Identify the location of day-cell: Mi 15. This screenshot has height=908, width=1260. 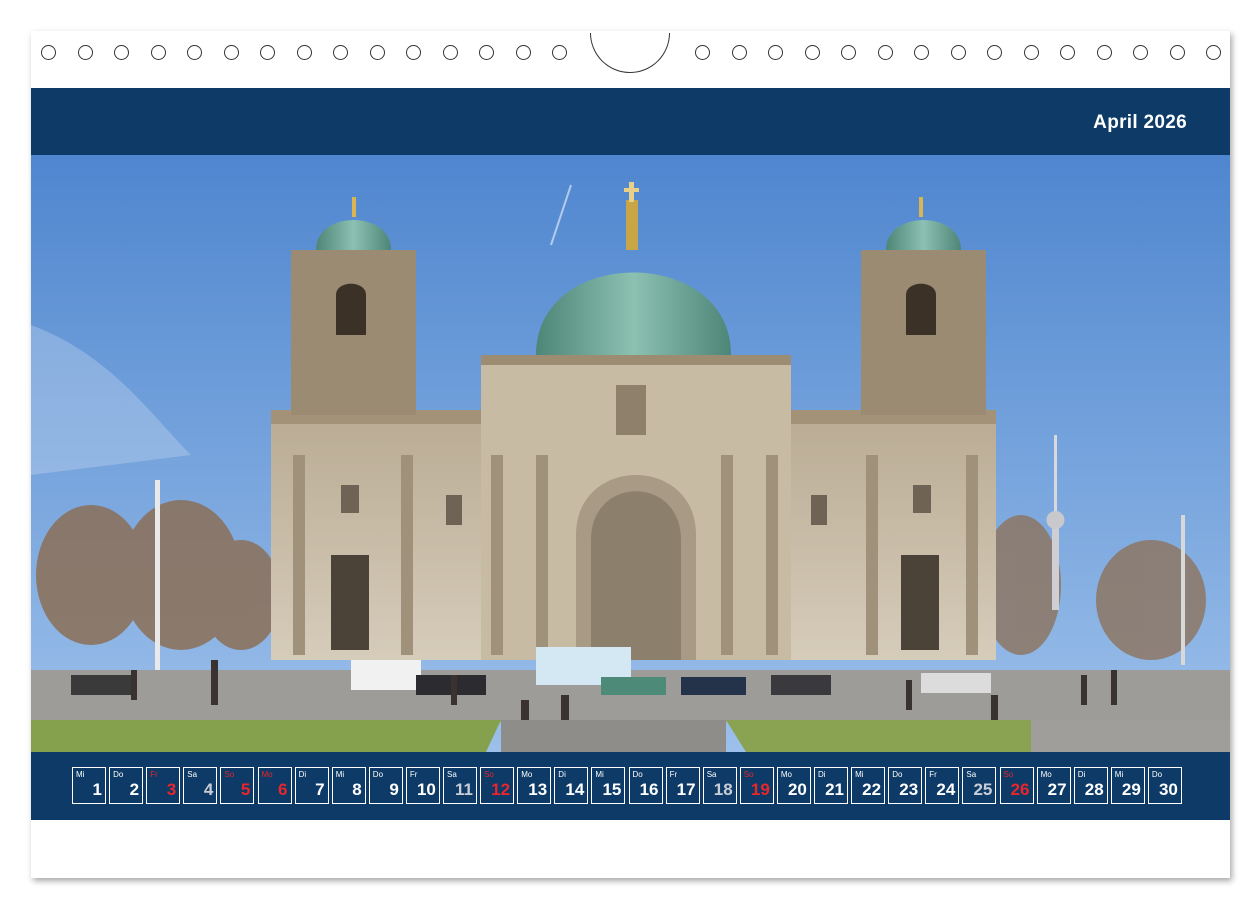
(608, 785).